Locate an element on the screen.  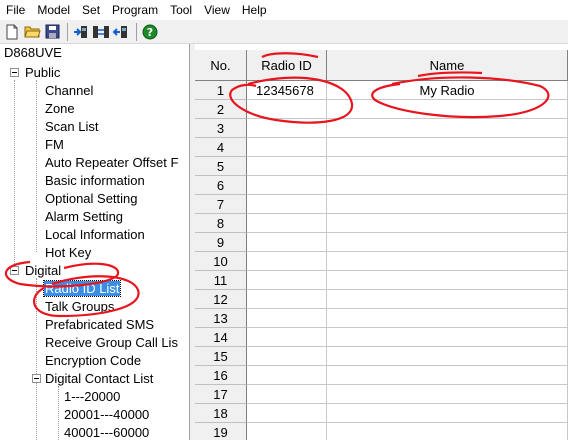
column-header-no: No. is located at coordinates (221, 65).